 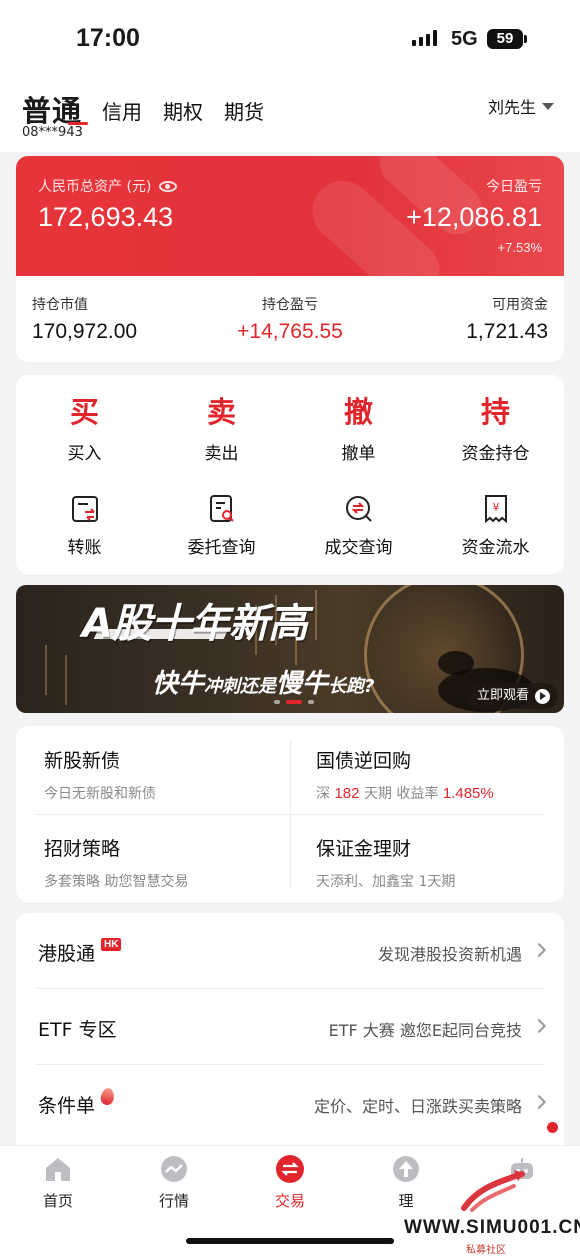 What do you see at coordinates (58, 1169) in the screenshot?
I see `home-icon` at bounding box center [58, 1169].